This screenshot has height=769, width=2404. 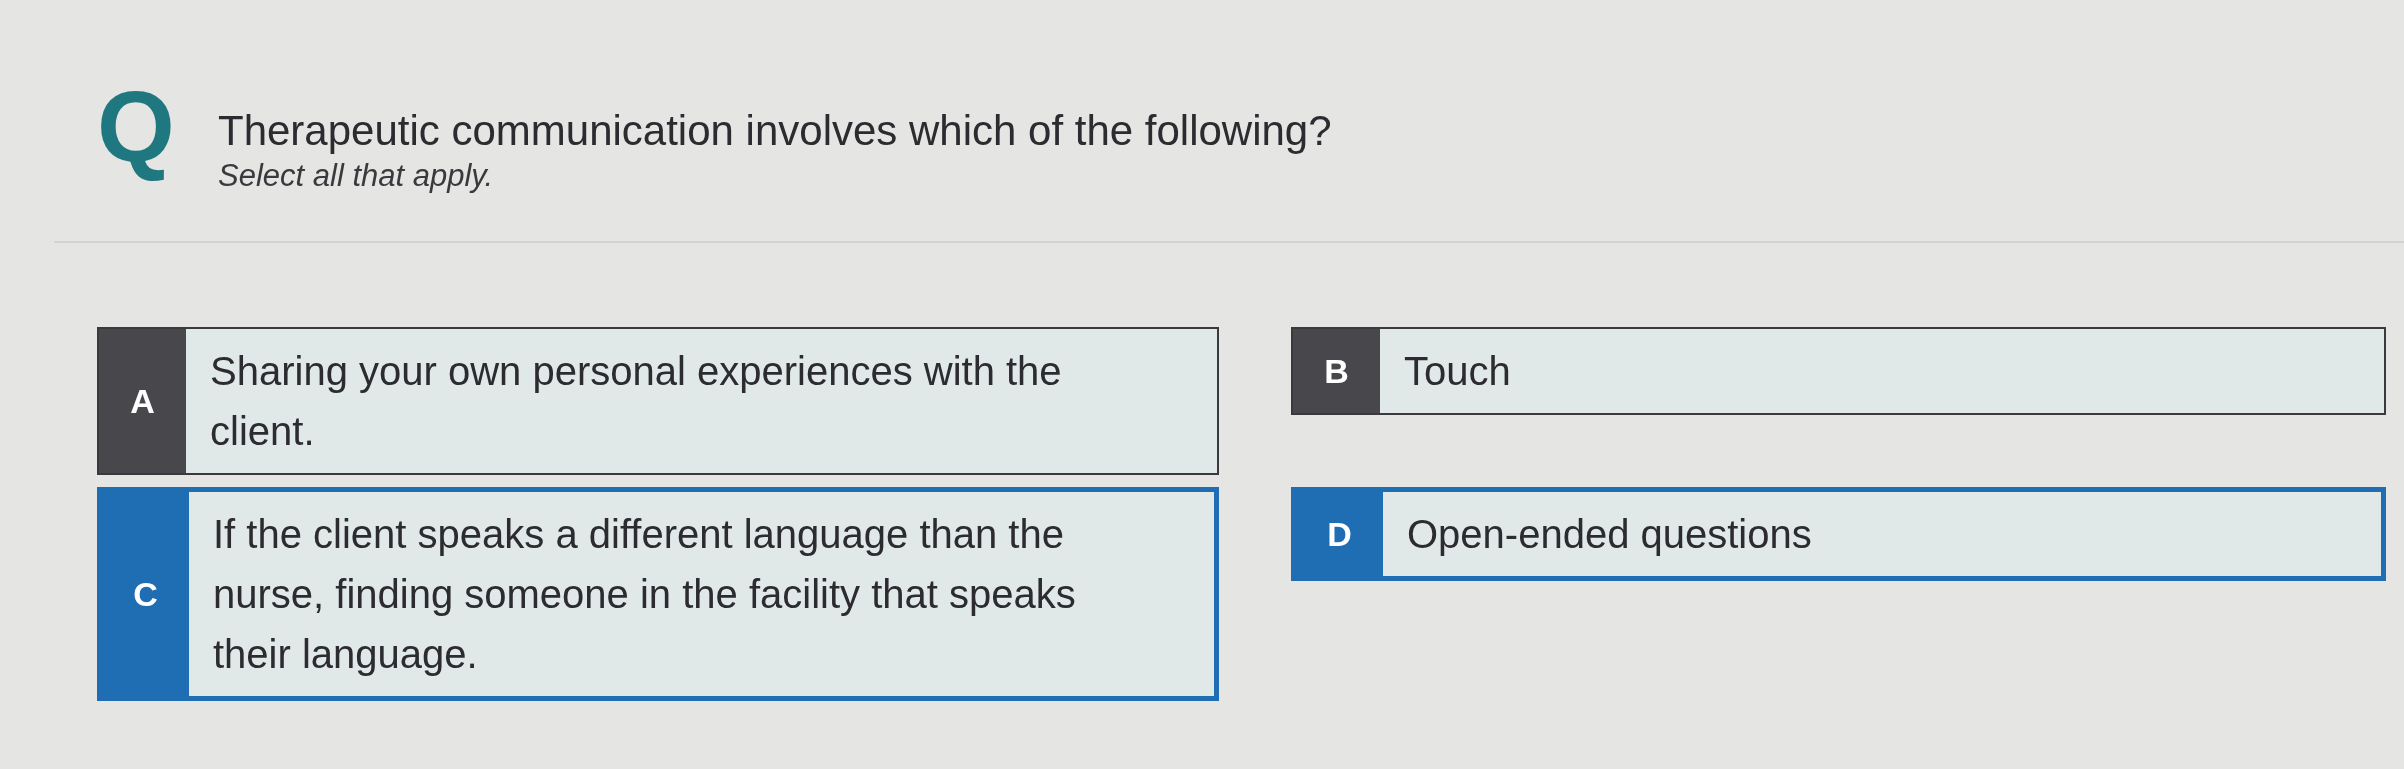 I want to click on answer-option: A Sharing your own personal experiences with the client., so click(x=658, y=401).